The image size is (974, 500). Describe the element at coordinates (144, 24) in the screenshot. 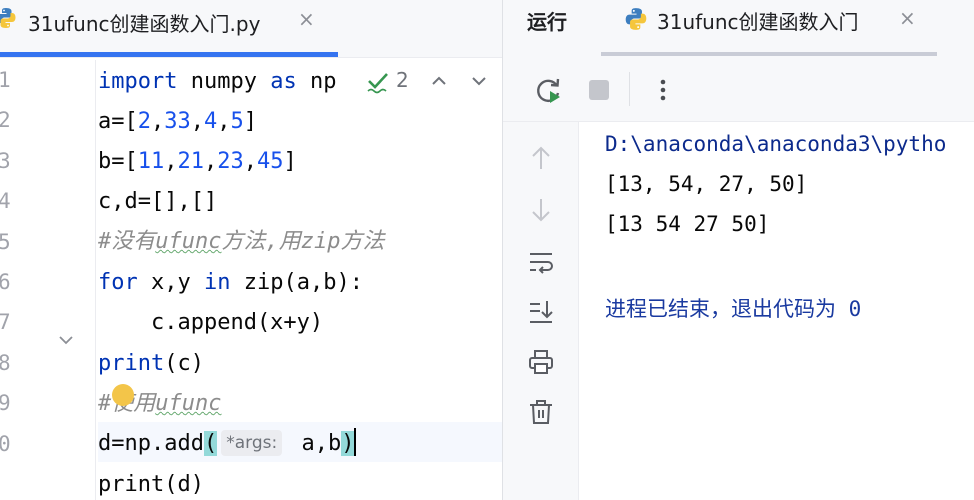

I see `editor-tab-title: 31ufunc创建函数入门.py` at that location.